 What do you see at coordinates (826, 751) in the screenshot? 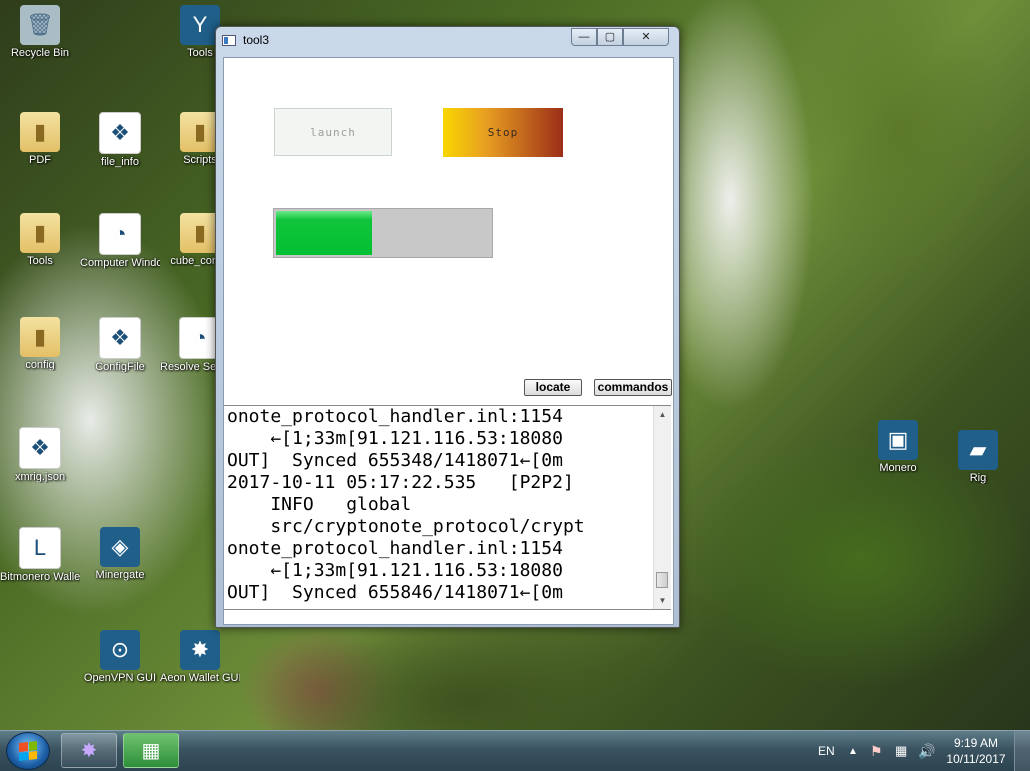
I see `language-indicator: EN` at bounding box center [826, 751].